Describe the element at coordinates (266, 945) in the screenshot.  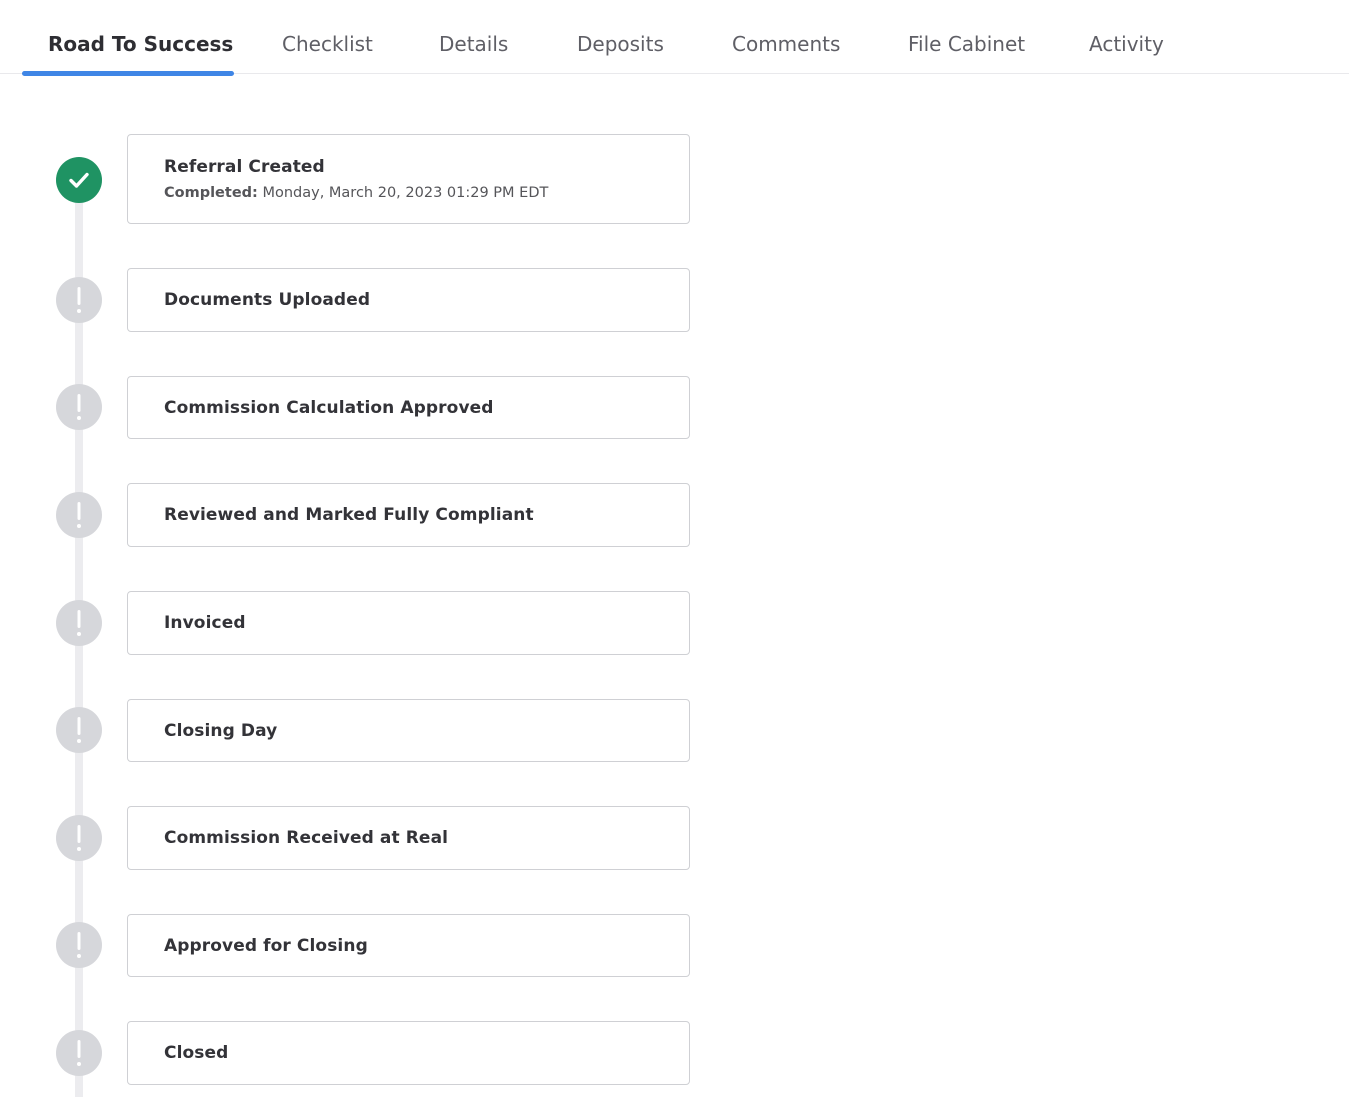
I see `step-title: Approved for Closing` at that location.